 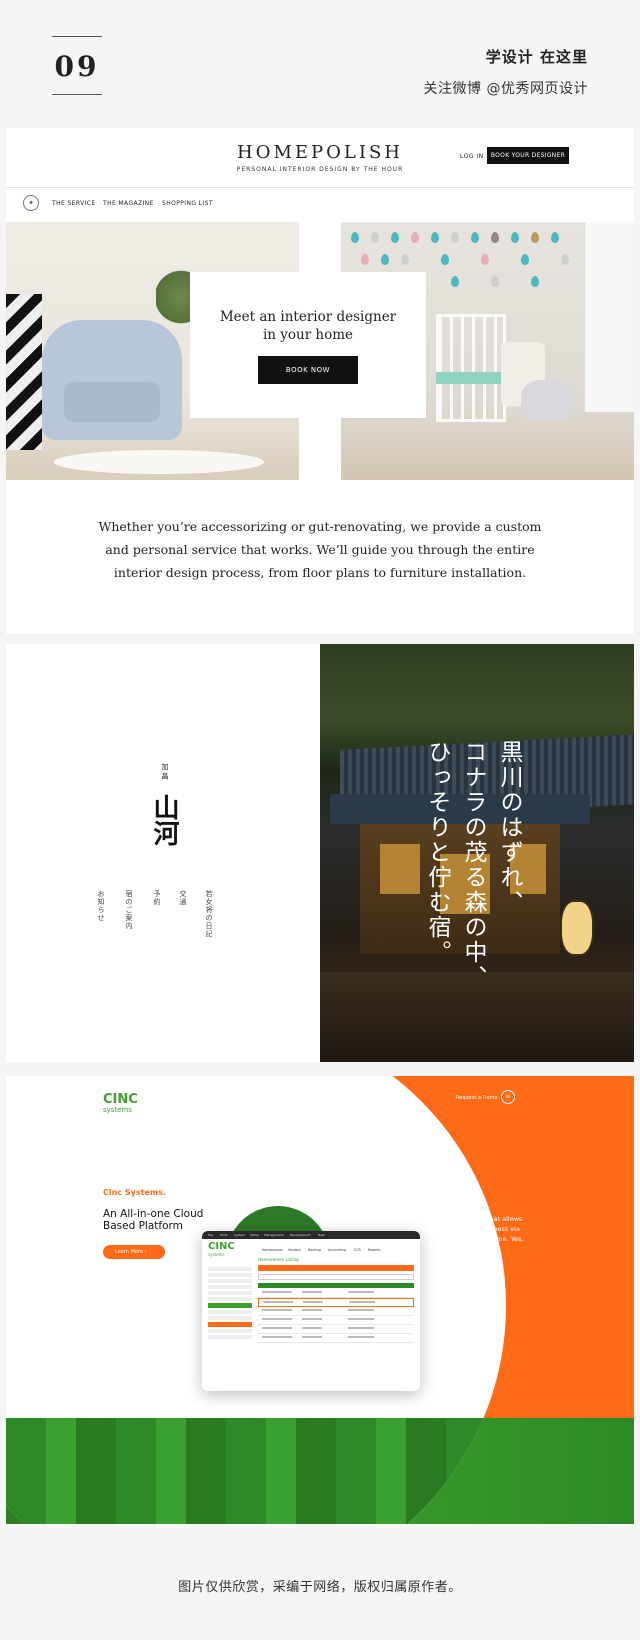 What do you see at coordinates (129, 910) in the screenshot?
I see `menu-inn-guide: 宿のご案内` at bounding box center [129, 910].